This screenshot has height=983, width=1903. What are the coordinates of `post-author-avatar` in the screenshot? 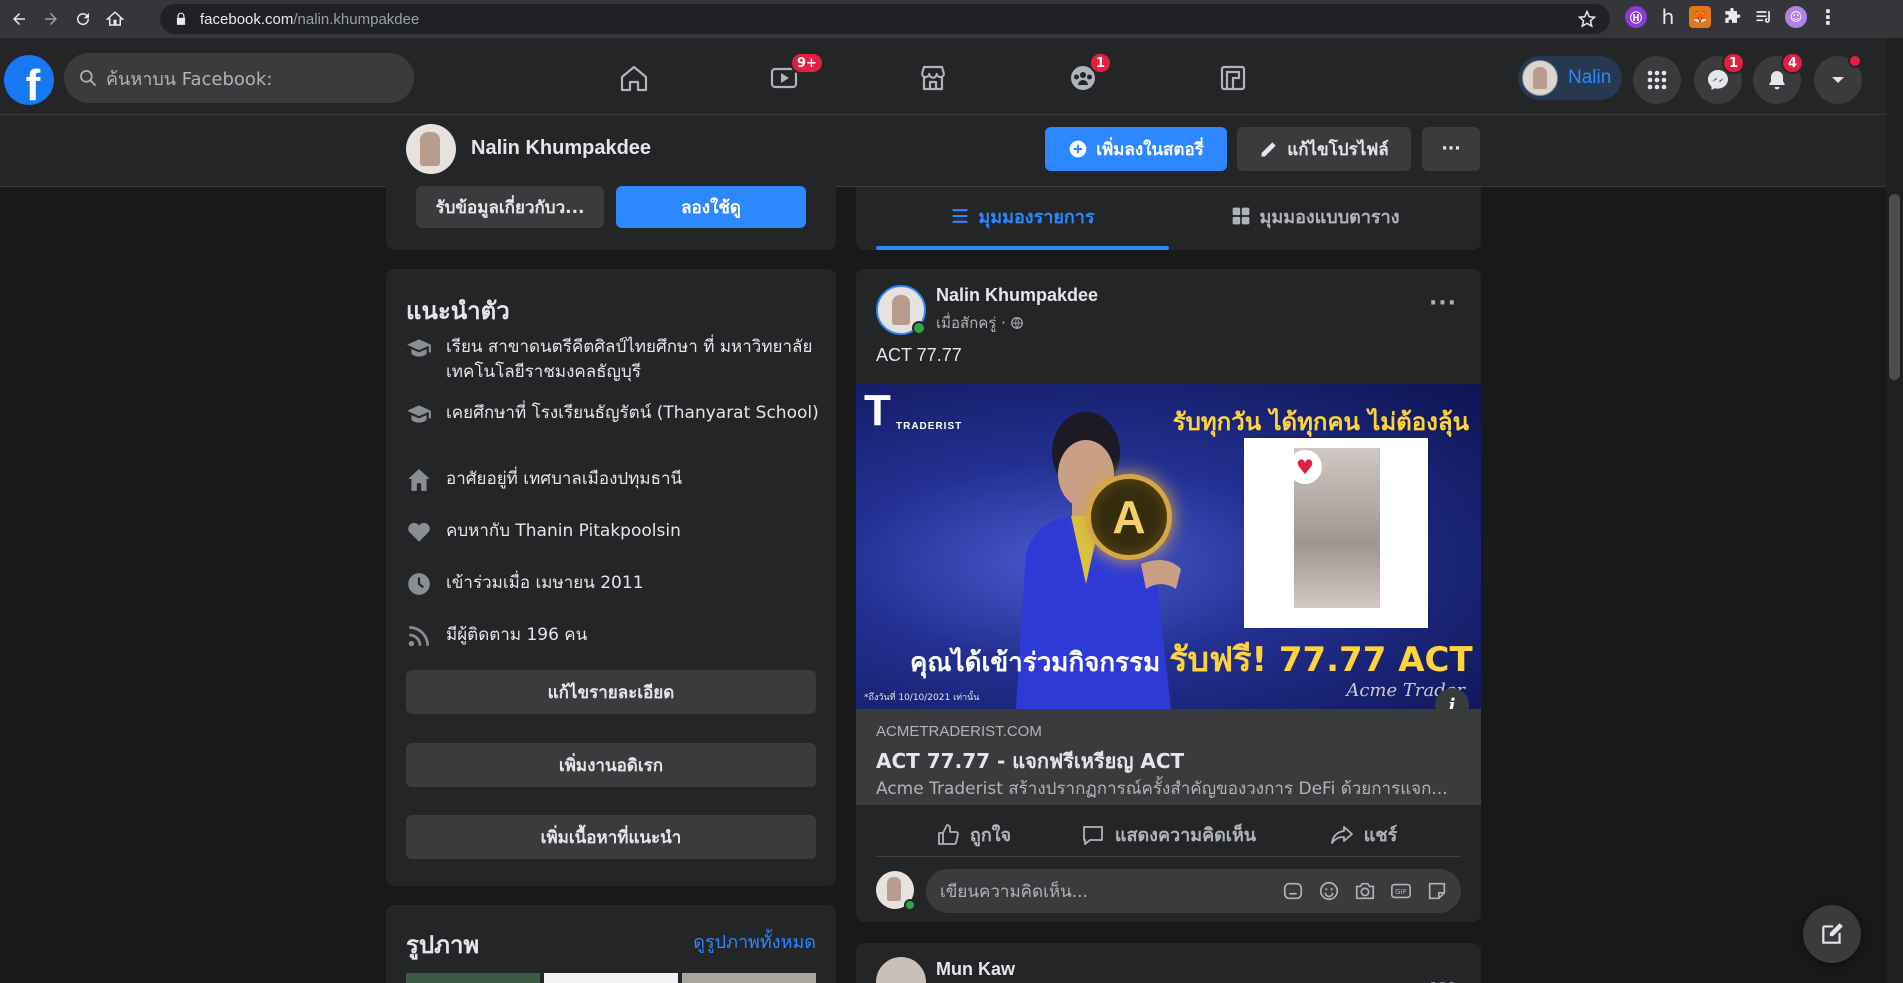 It's located at (901, 970).